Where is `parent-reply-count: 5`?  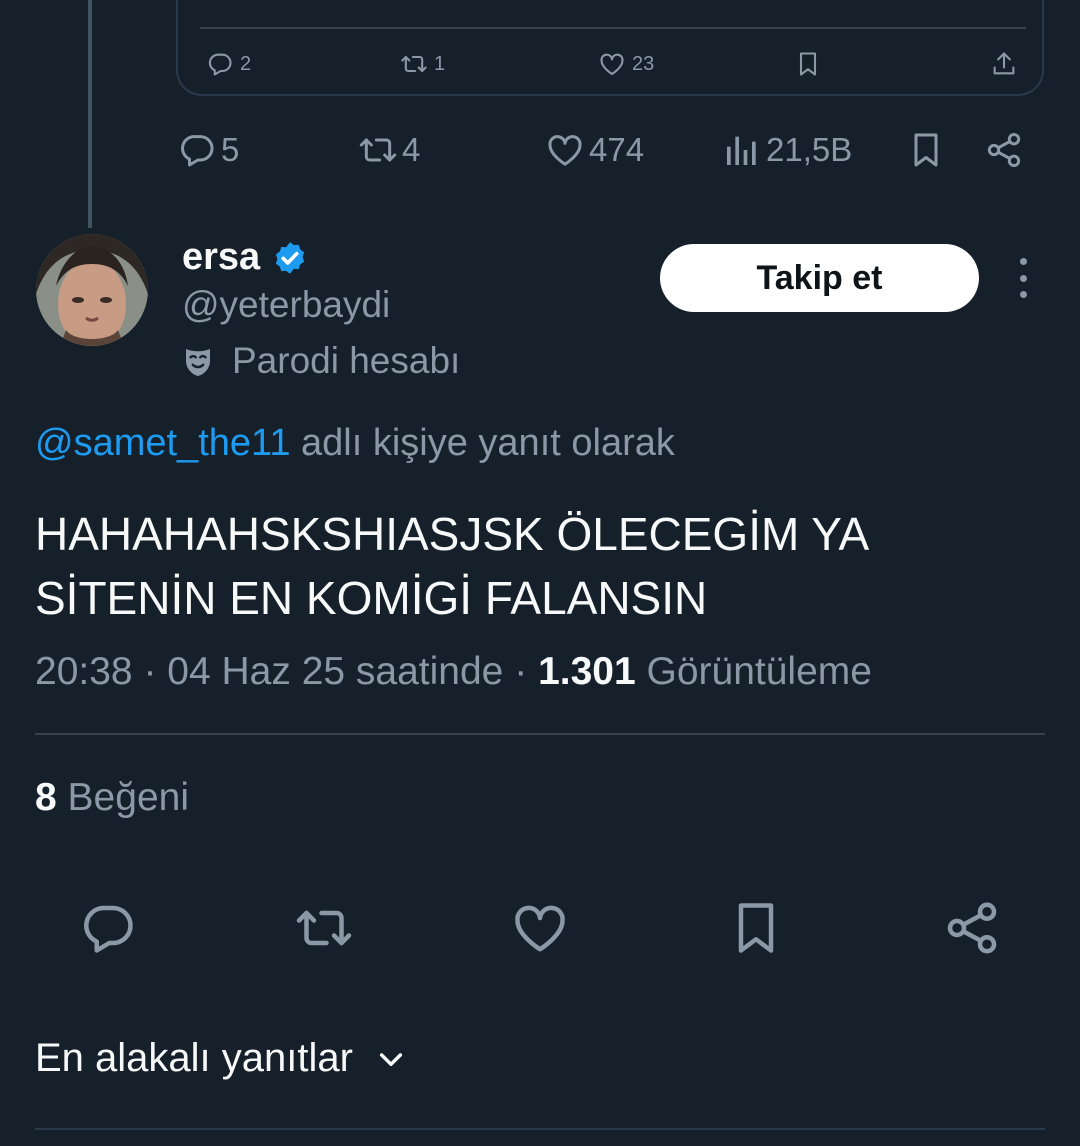 parent-reply-count: 5 is located at coordinates (230, 149).